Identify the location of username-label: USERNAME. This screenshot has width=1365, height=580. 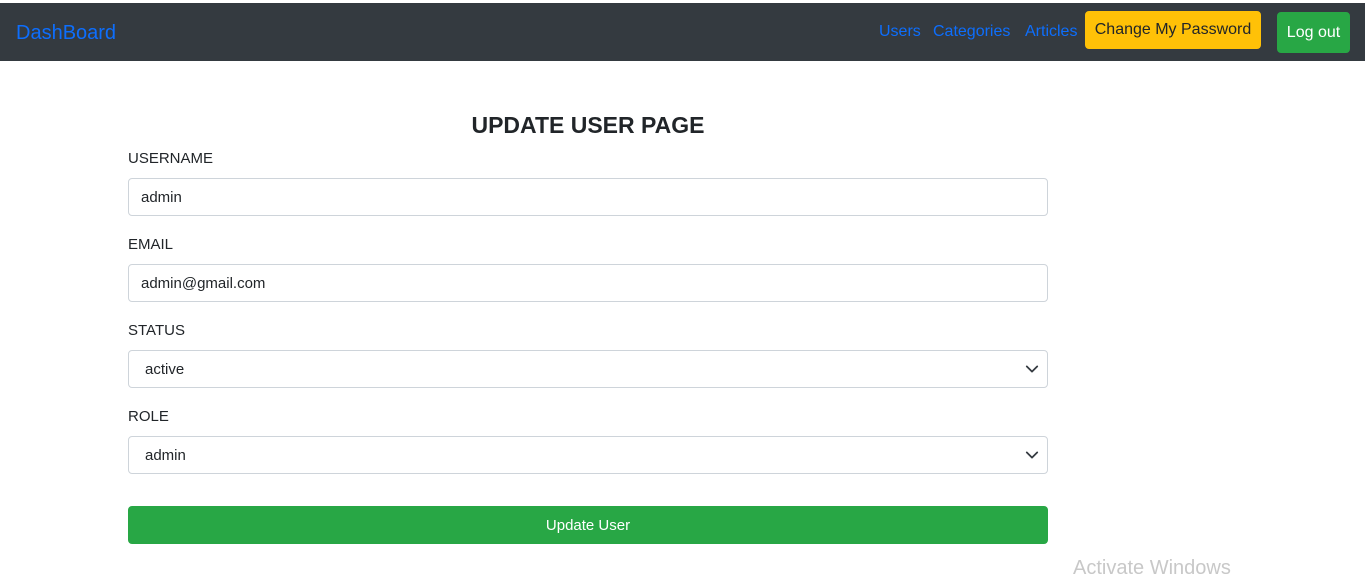
(171, 158).